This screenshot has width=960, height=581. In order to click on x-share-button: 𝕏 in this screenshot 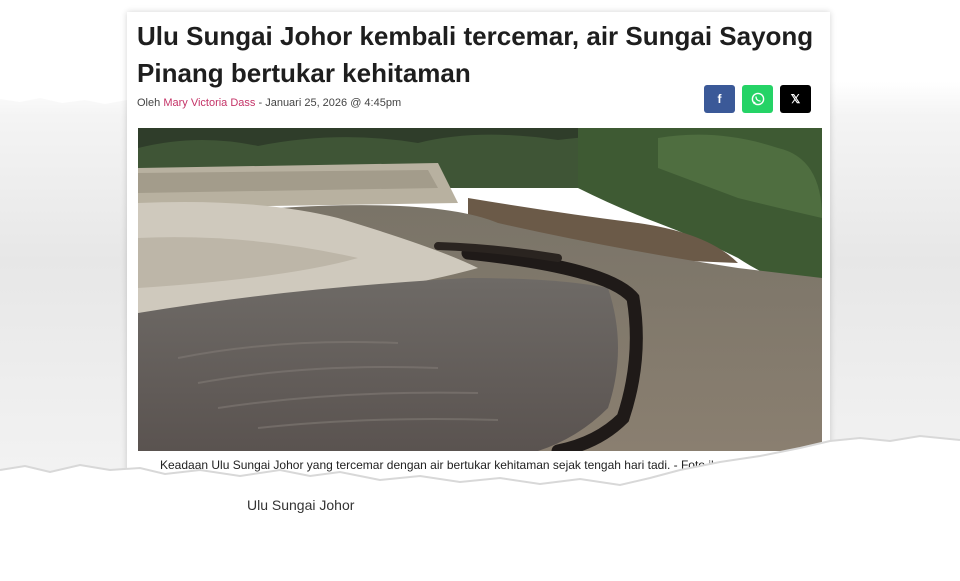, I will do `click(795, 99)`.